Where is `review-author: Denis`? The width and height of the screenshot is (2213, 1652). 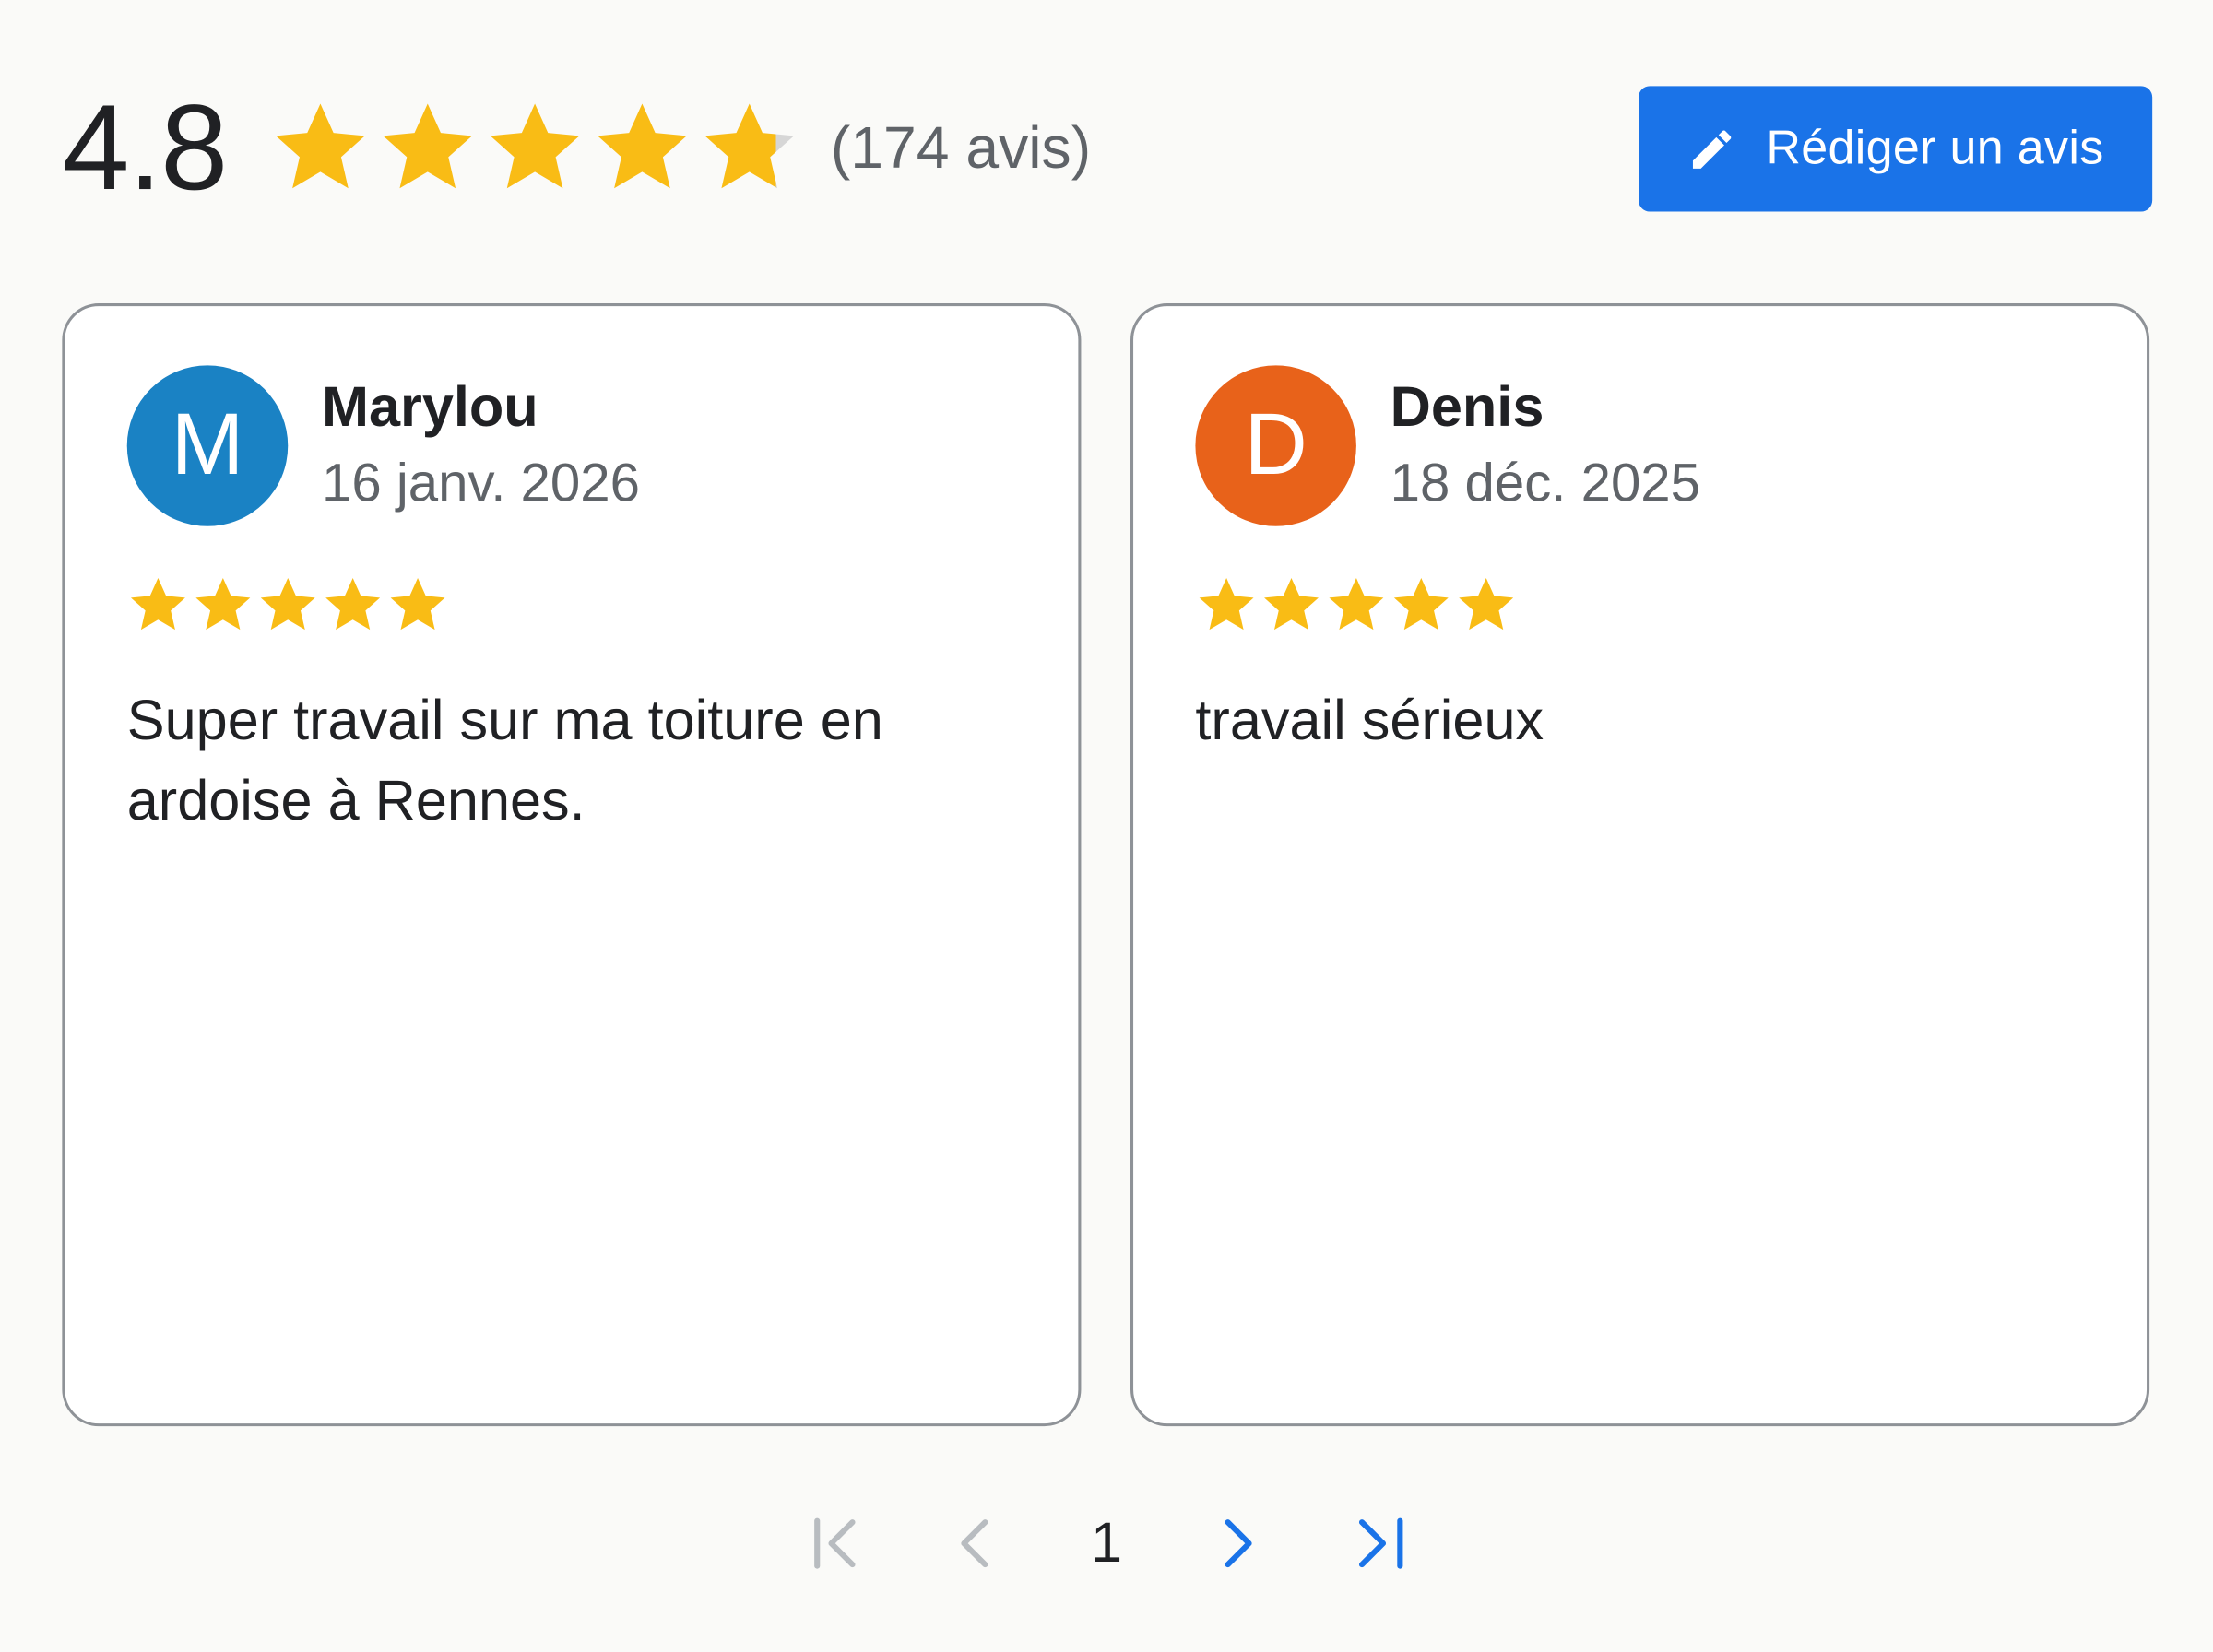 review-author: Denis is located at coordinates (1467, 407).